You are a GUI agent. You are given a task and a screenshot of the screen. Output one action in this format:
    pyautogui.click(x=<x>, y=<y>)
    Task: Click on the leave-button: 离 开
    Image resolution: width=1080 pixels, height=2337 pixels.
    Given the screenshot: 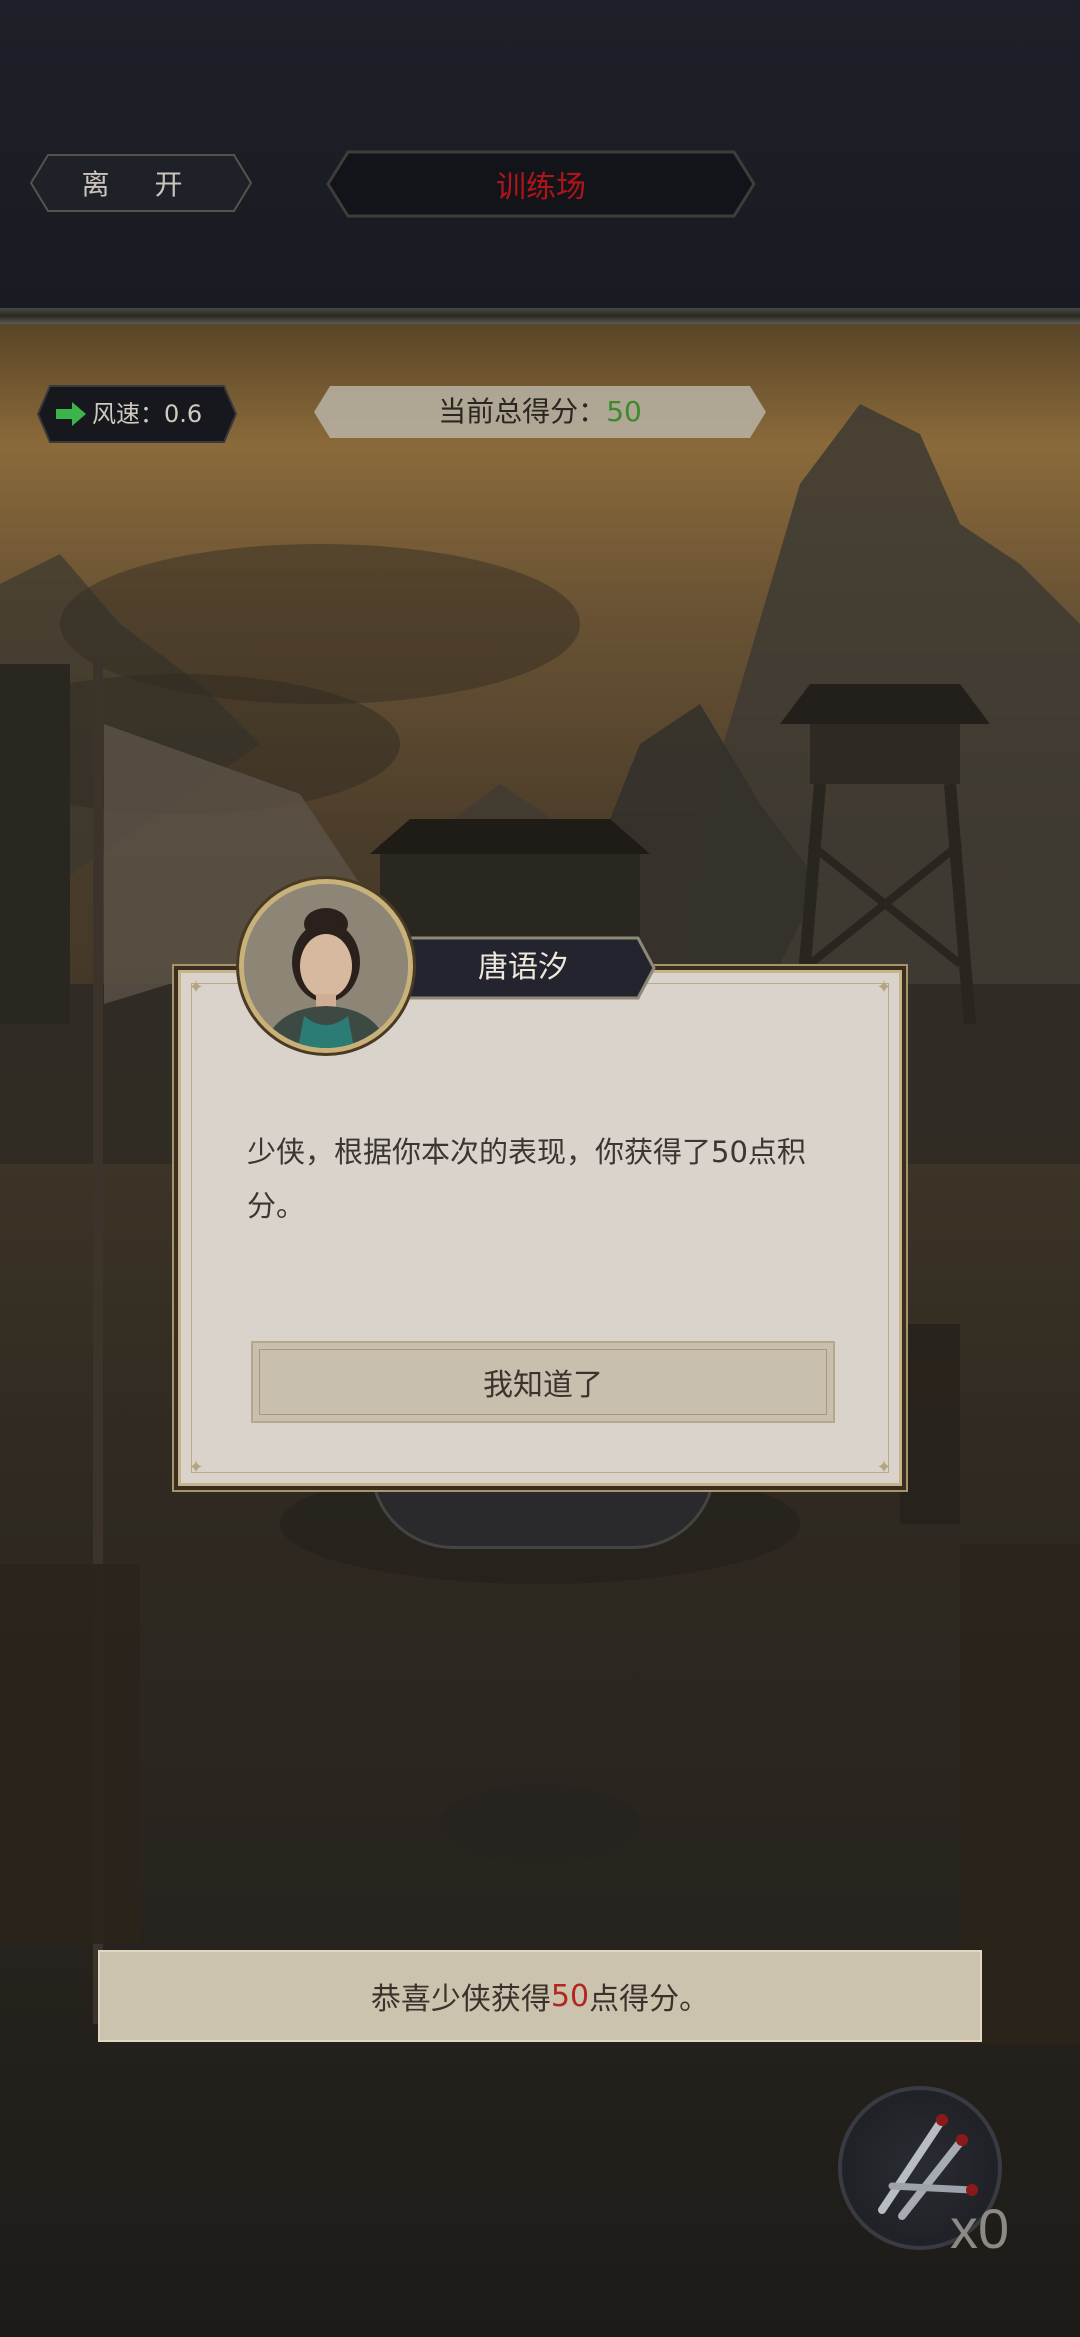 What is the action you would take?
    pyautogui.click(x=141, y=183)
    